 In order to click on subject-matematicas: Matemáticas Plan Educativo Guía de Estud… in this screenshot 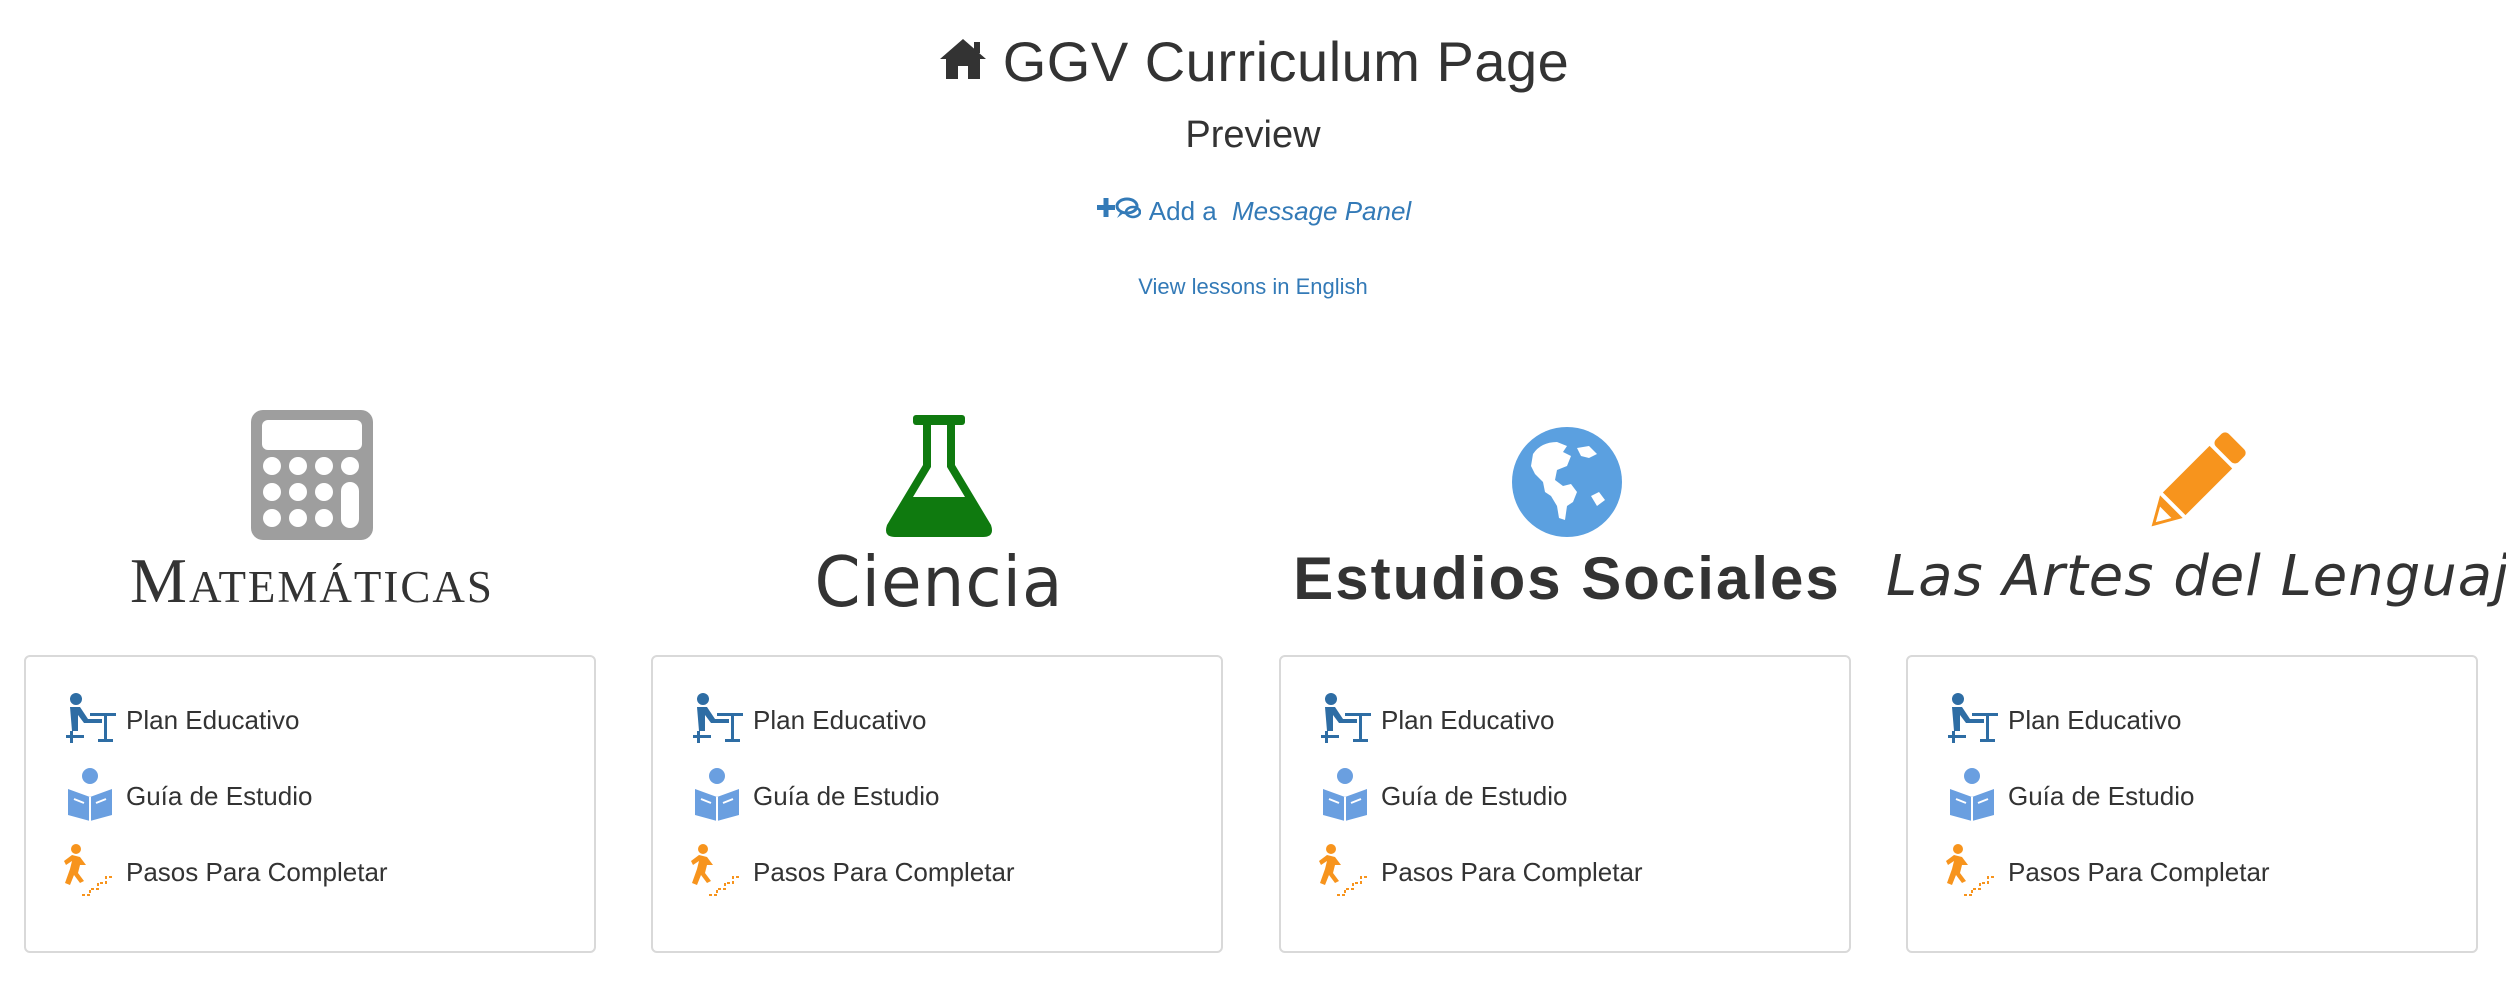, I will do `click(312, 682)`.